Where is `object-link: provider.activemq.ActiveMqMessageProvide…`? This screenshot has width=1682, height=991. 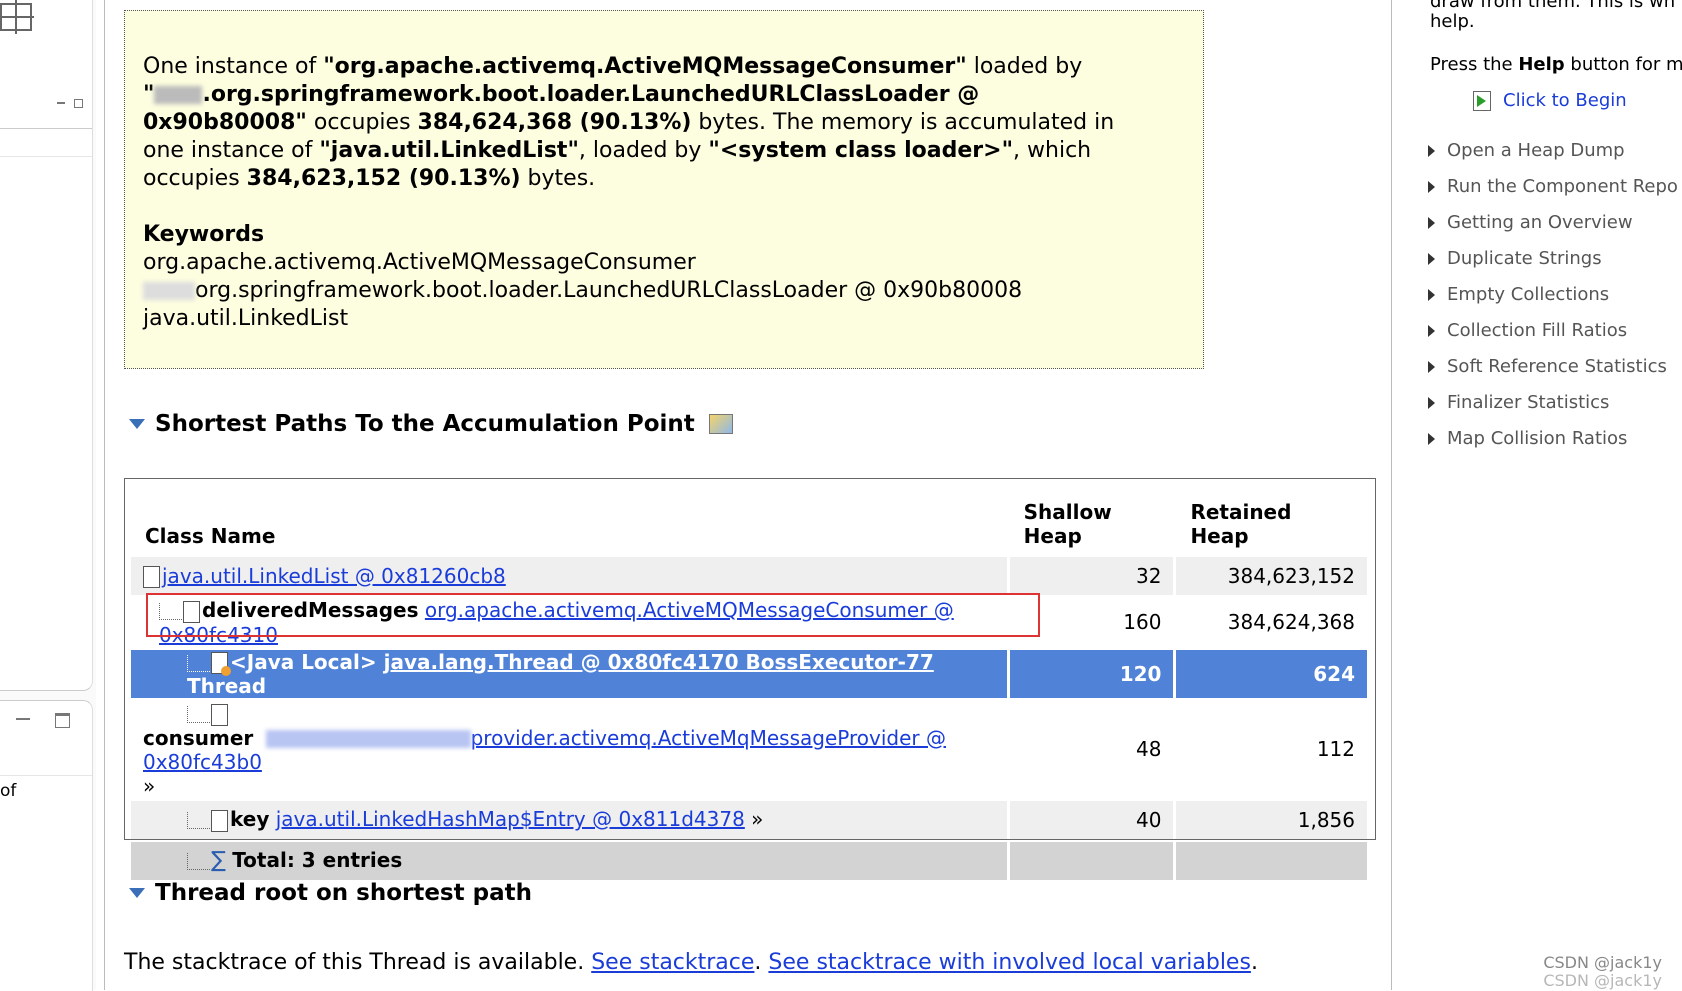 object-link: provider.activemq.ActiveMqMessageProvide… is located at coordinates (544, 750).